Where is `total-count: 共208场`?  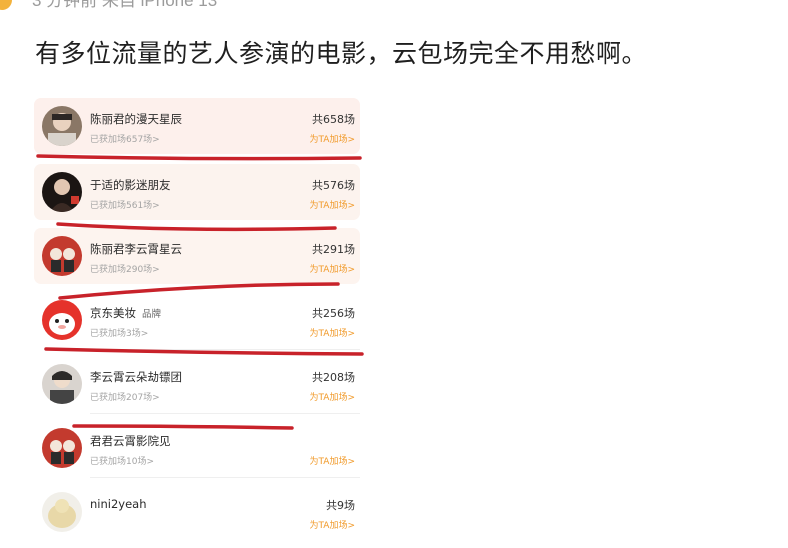 total-count: 共208场 is located at coordinates (333, 377).